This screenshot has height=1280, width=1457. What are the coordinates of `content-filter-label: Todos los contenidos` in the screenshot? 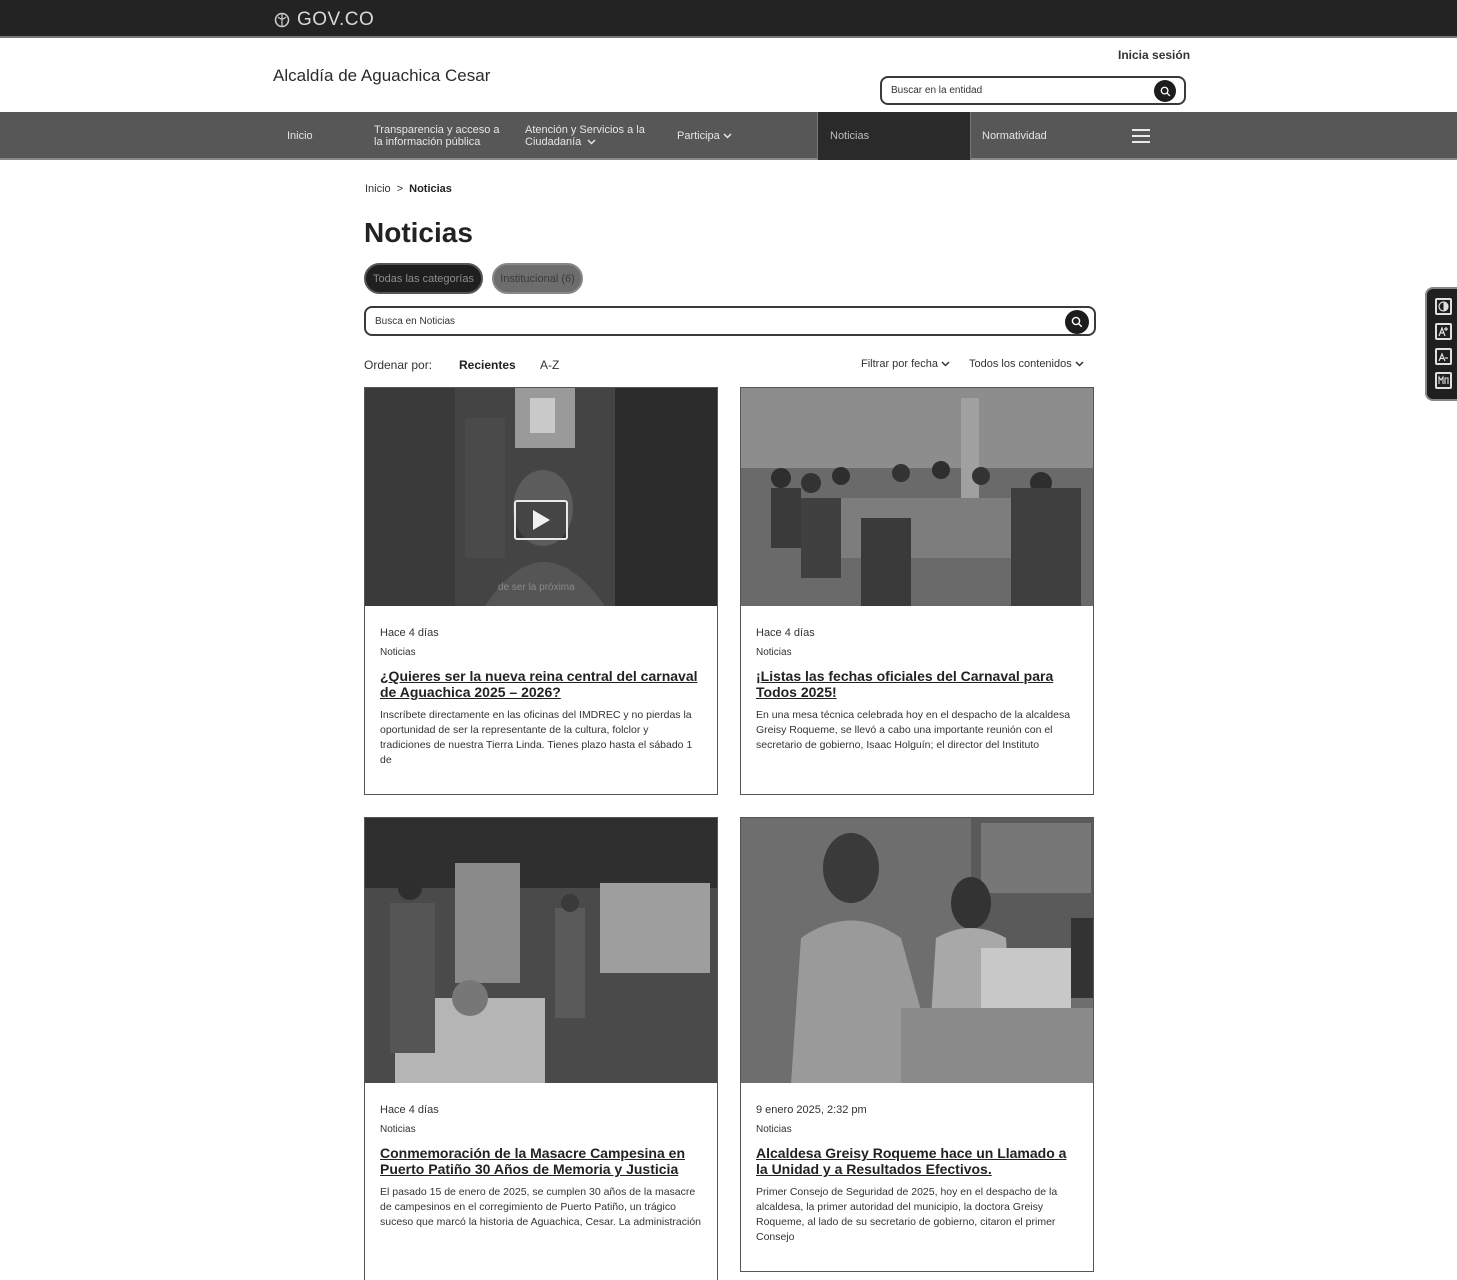 It's located at (1020, 364).